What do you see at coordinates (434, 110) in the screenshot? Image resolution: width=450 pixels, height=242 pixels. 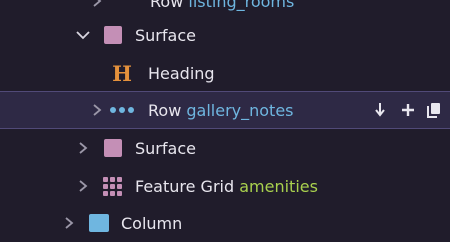 I see `copy-icon` at bounding box center [434, 110].